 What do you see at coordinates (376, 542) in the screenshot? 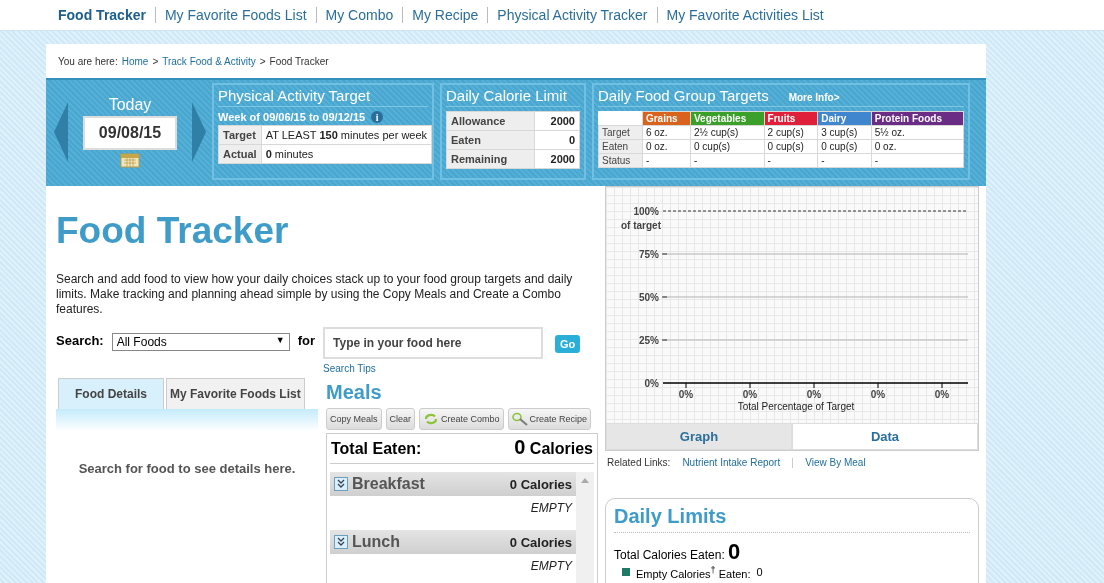
I see `meal-name: Lunch` at bounding box center [376, 542].